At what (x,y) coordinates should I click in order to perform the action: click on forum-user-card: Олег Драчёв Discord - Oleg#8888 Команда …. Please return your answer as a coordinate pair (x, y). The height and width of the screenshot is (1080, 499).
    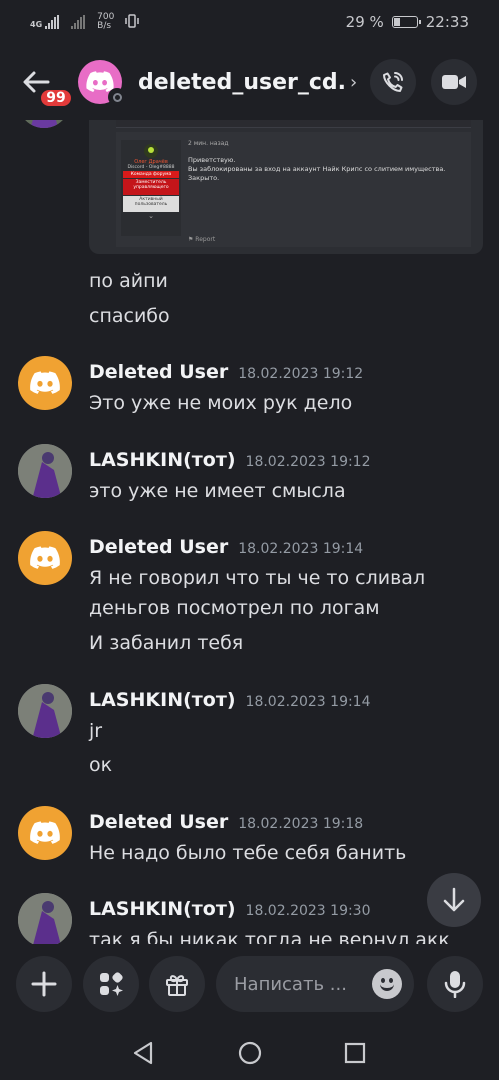
    Looking at the image, I should click on (151, 188).